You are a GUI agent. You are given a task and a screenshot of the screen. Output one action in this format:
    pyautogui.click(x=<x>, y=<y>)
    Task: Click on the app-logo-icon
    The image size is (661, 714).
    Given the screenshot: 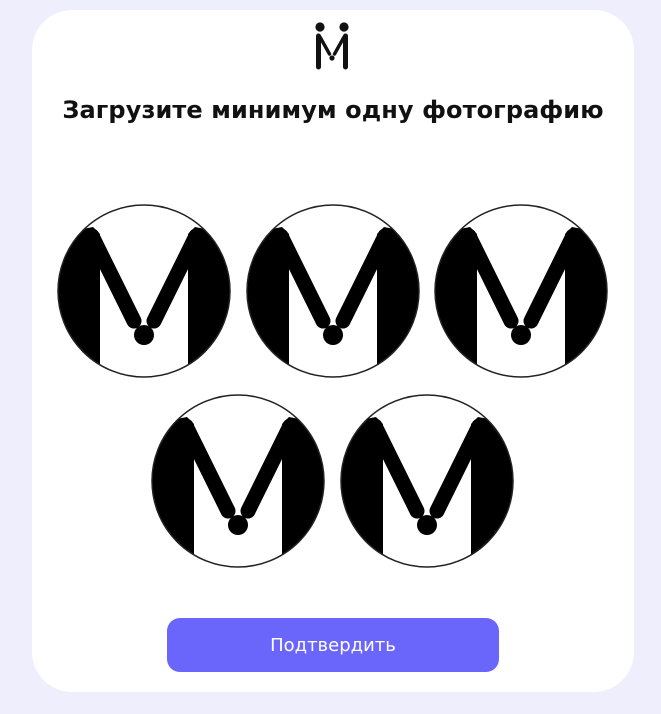 What is the action you would take?
    pyautogui.click(x=332, y=46)
    